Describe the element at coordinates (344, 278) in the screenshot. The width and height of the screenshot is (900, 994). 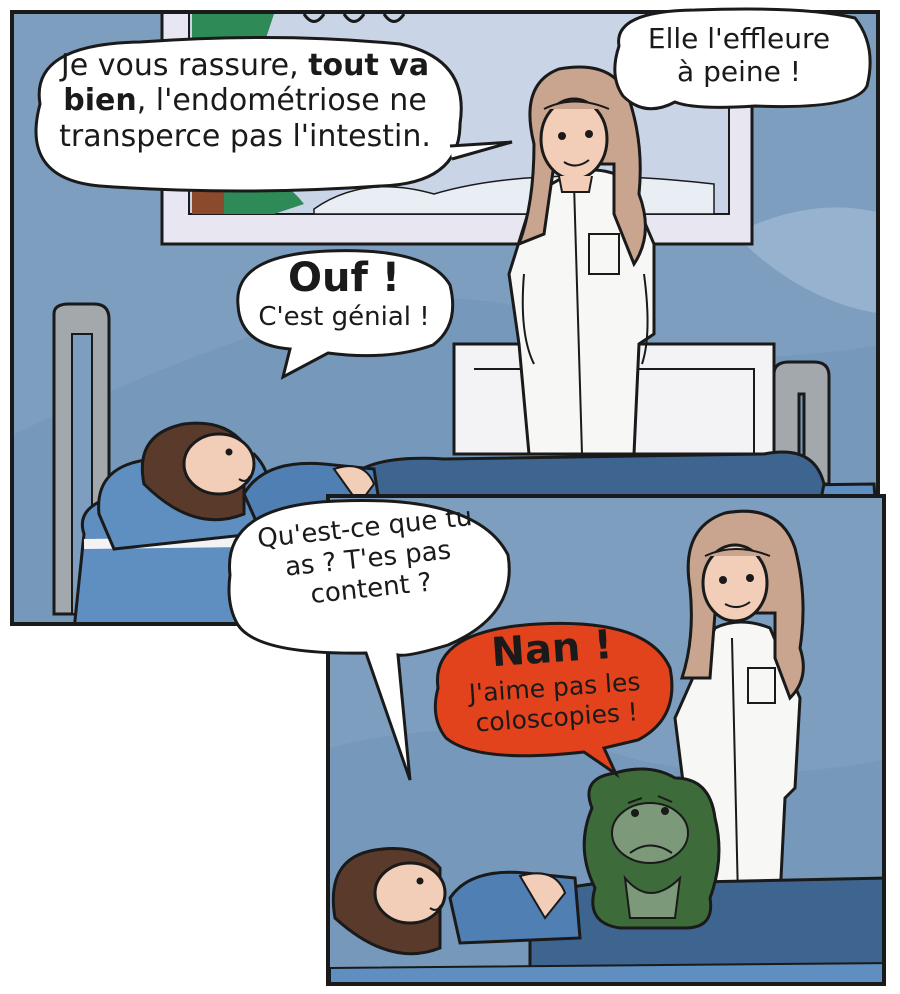
I see `reply-exclamation: Ouf !` at that location.